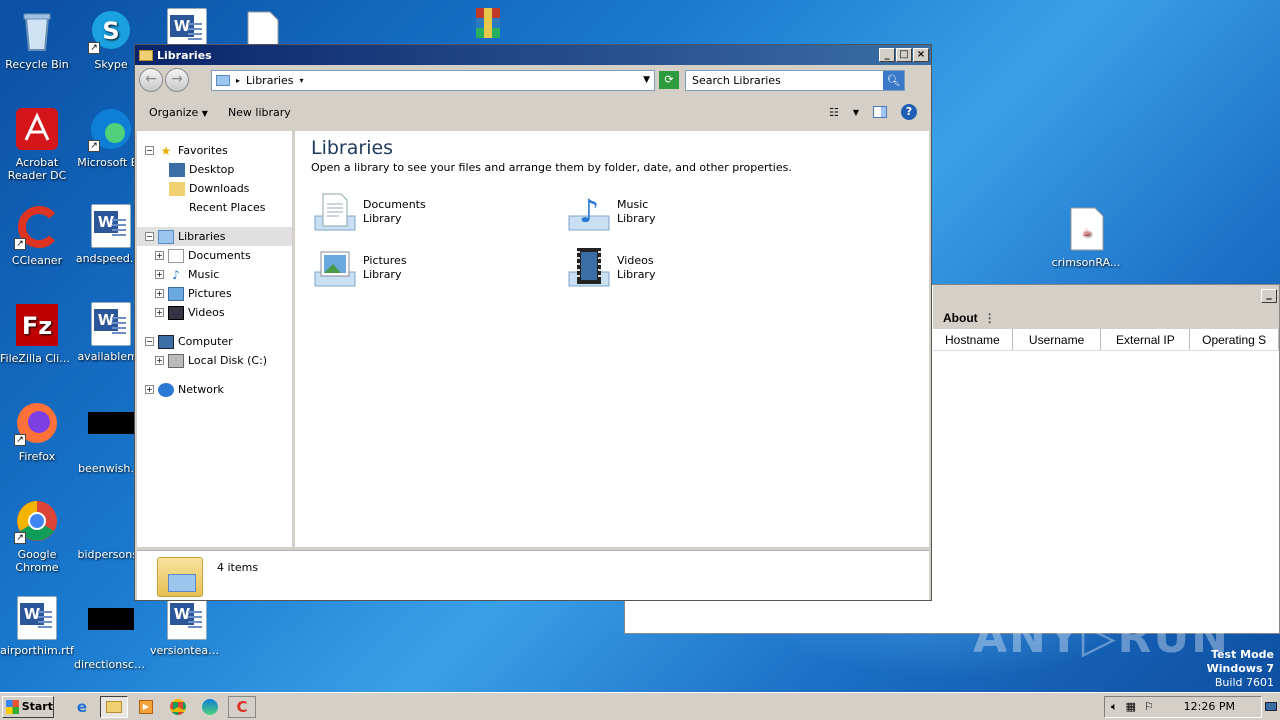  I want to click on search-input: Search Libraries, so click(736, 80).